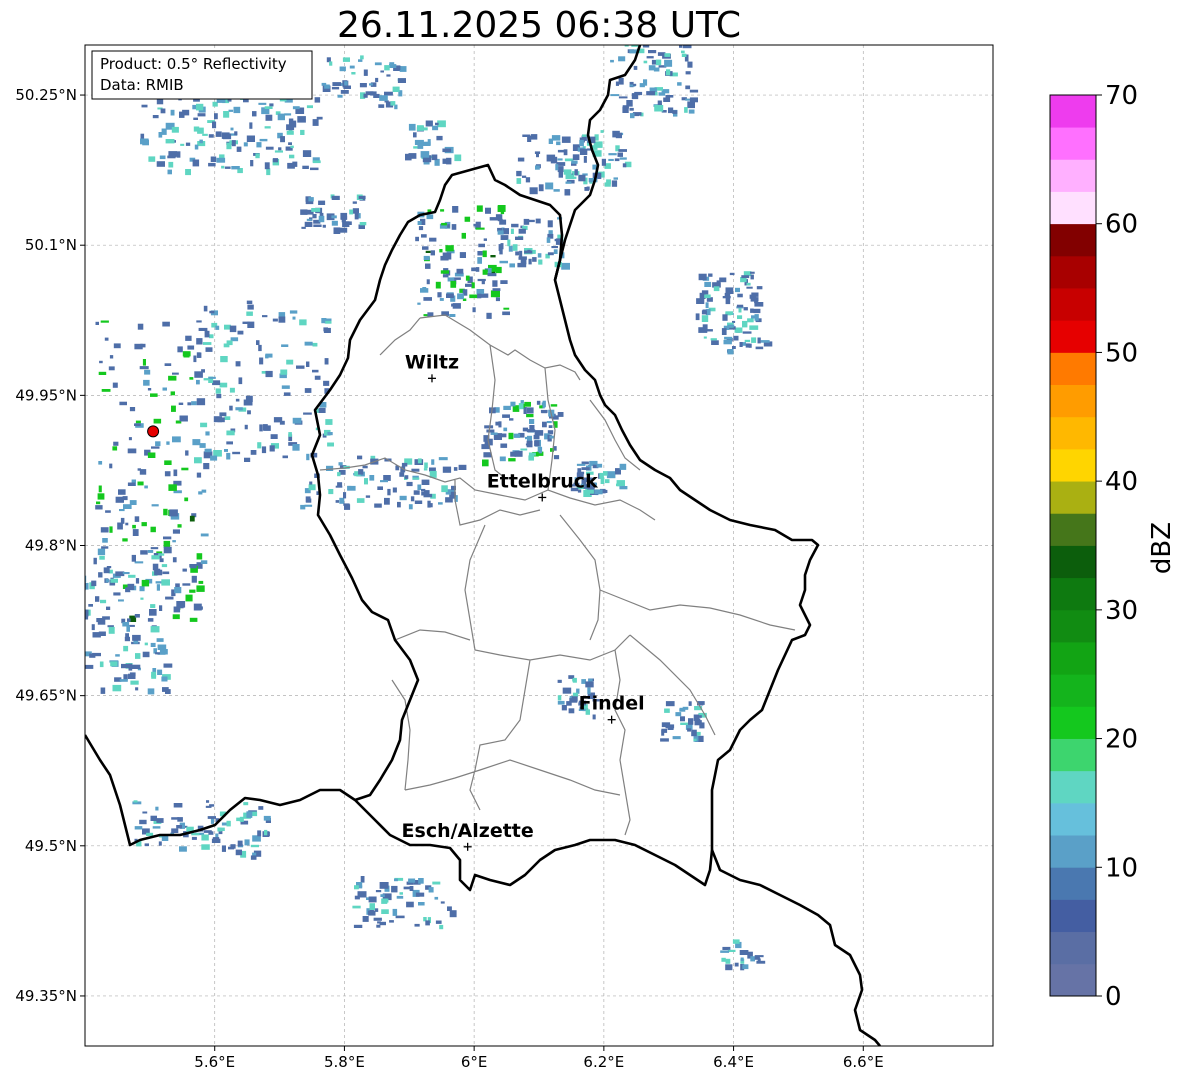 Image resolution: width=1184 pixels, height=1081 pixels. Describe the element at coordinates (1113, 997) in the screenshot. I see `colorbar-tick-label: 0` at that location.